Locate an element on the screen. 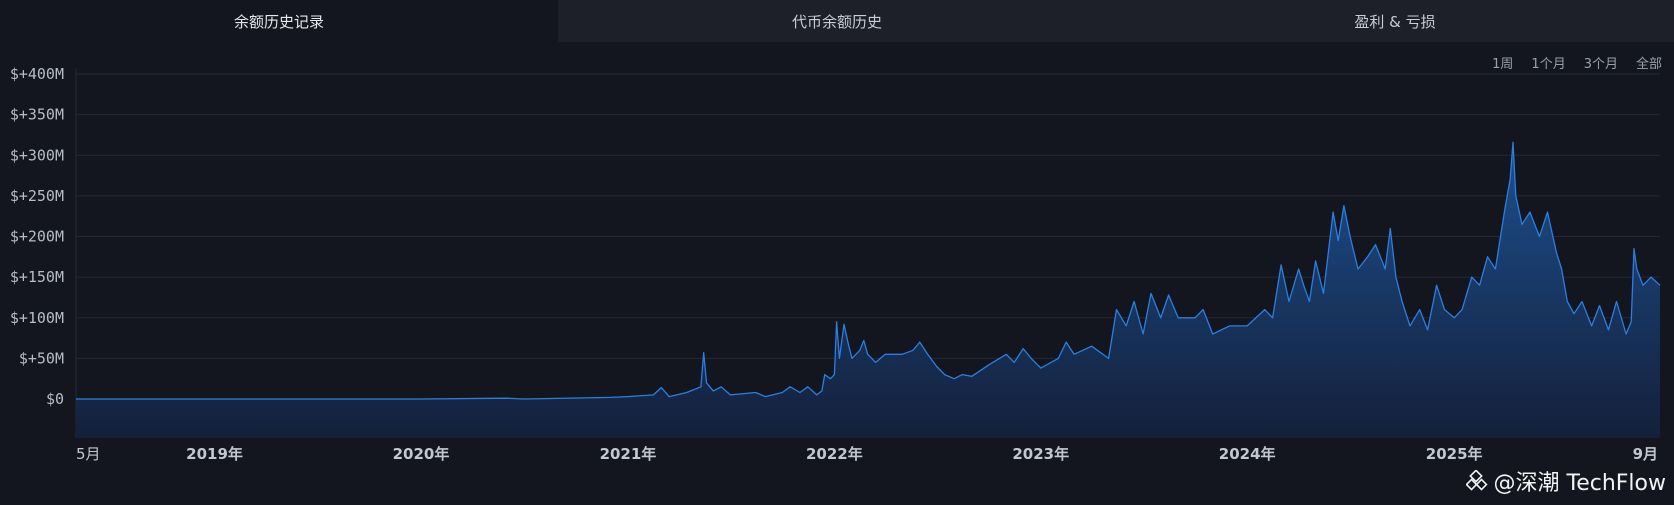 Image resolution: width=1674 pixels, height=505 pixels. y-tick-label: $+350M is located at coordinates (37, 115).